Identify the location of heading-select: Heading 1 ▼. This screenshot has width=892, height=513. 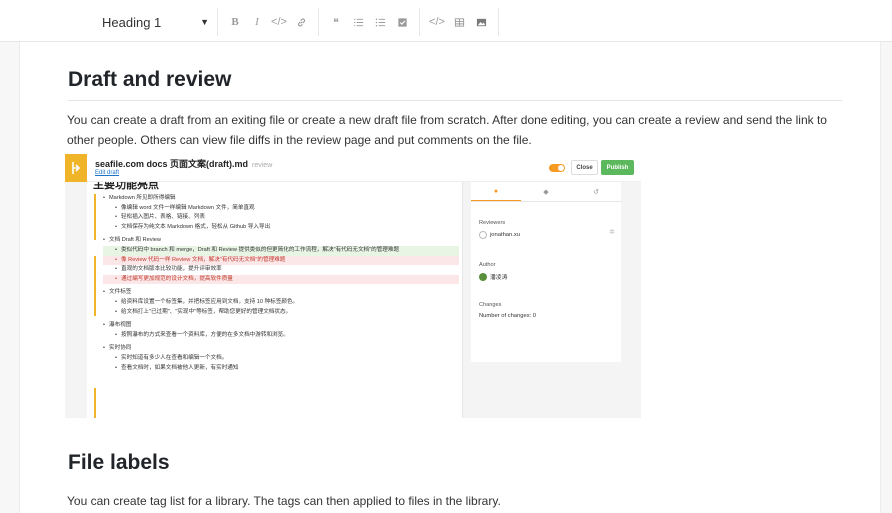
(154, 22).